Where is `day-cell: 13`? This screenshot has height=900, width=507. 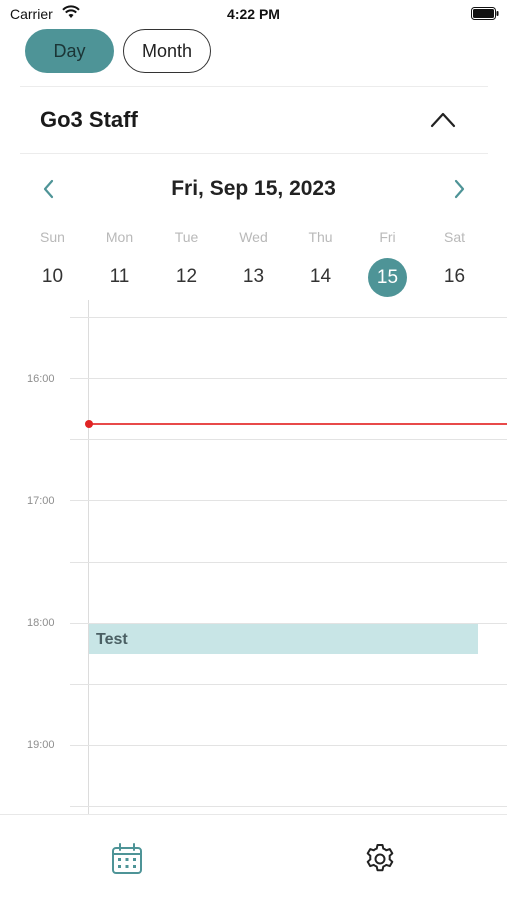
day-cell: 13 is located at coordinates (253, 277).